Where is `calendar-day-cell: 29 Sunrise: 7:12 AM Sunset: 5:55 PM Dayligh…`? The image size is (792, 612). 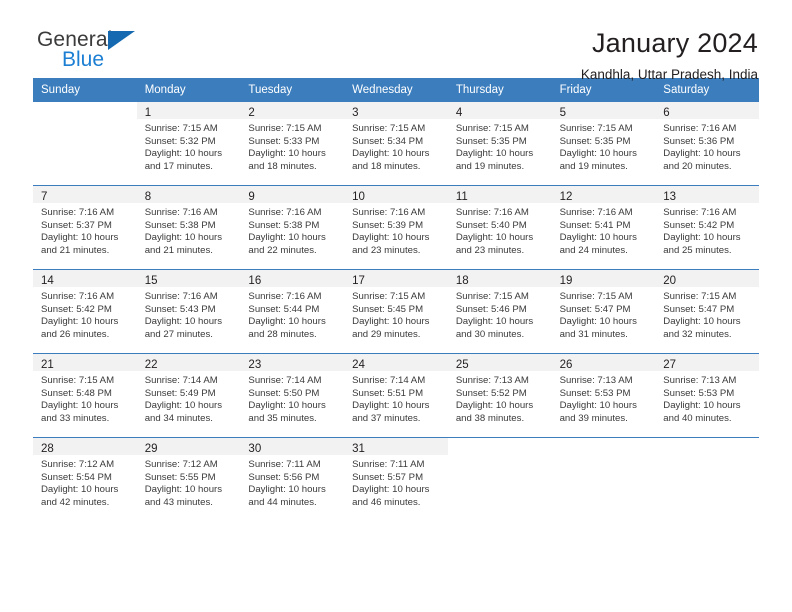 calendar-day-cell: 29 Sunrise: 7:12 AM Sunset: 5:55 PM Dayligh… is located at coordinates (188, 479).